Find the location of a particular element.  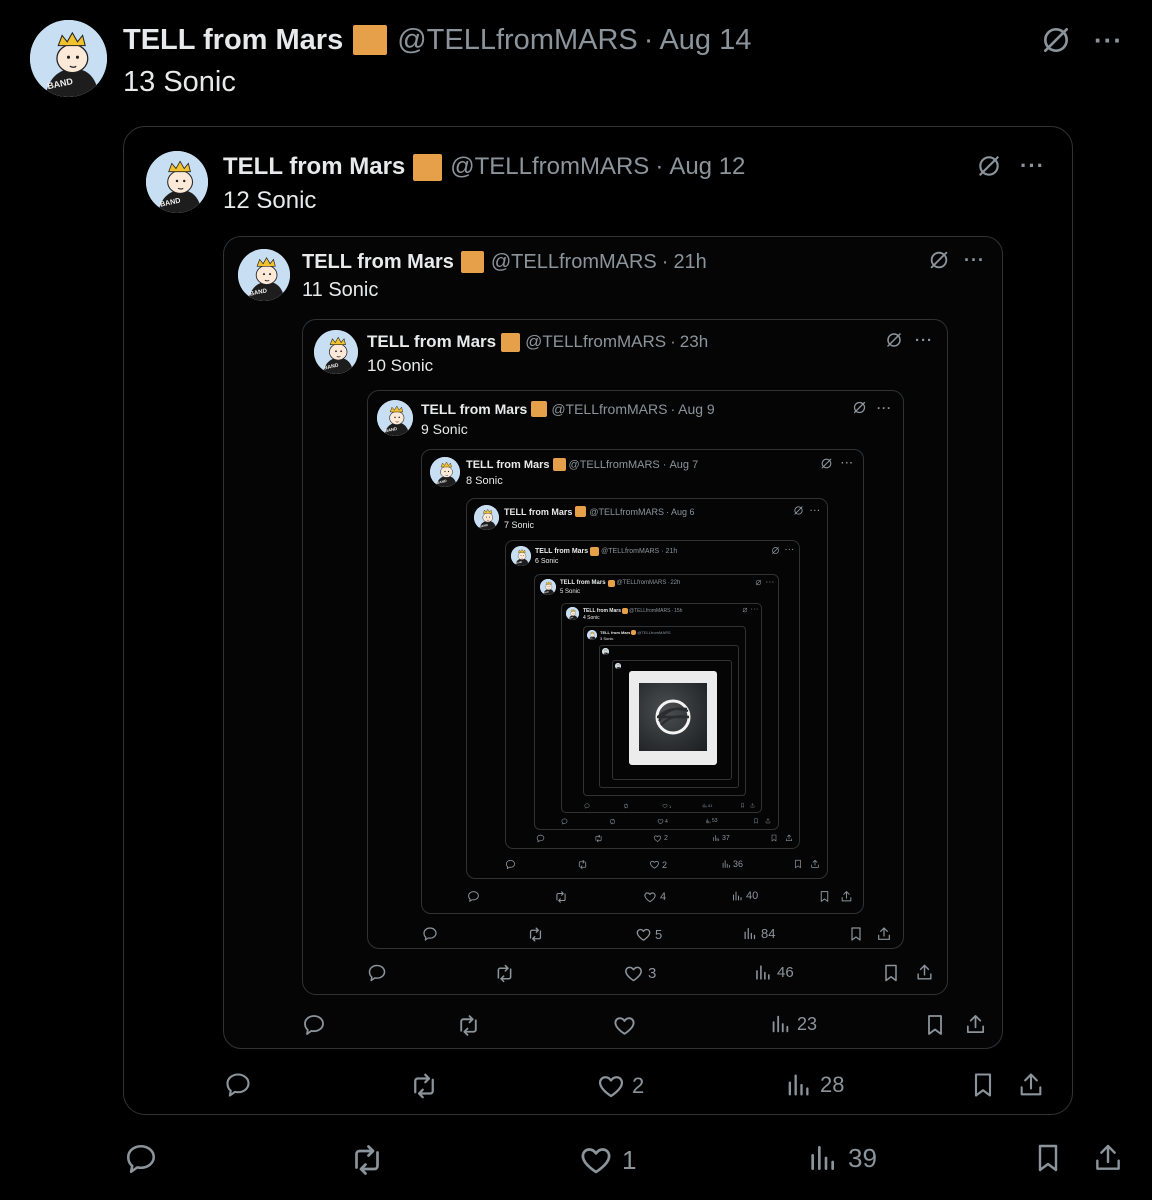

views-button: 41 is located at coordinates (707, 805).